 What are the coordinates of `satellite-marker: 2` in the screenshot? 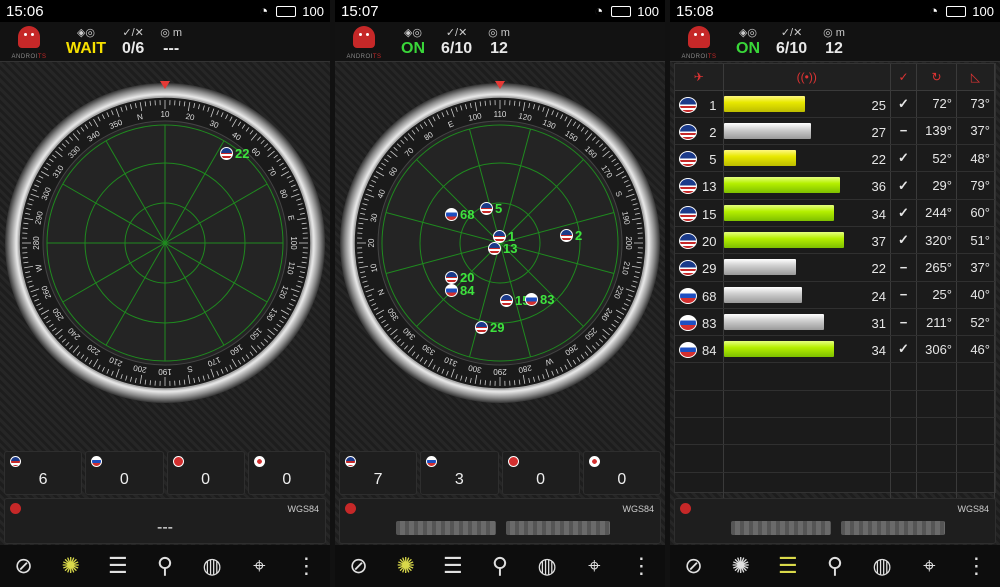 It's located at (571, 235).